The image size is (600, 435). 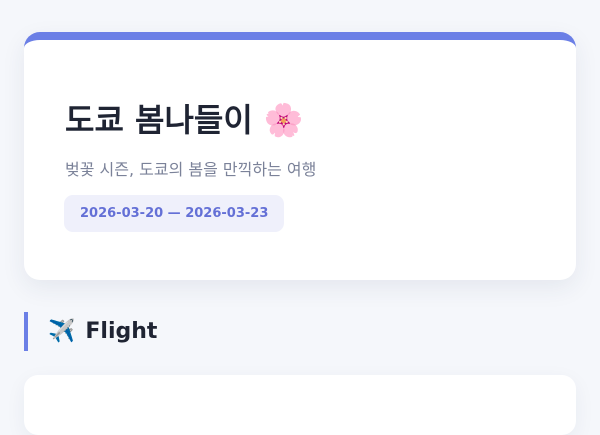 I want to click on trip-subtitle: 벚꽃 시즌, 도쿄의 봄을 만끽하는 여행, so click(x=191, y=169).